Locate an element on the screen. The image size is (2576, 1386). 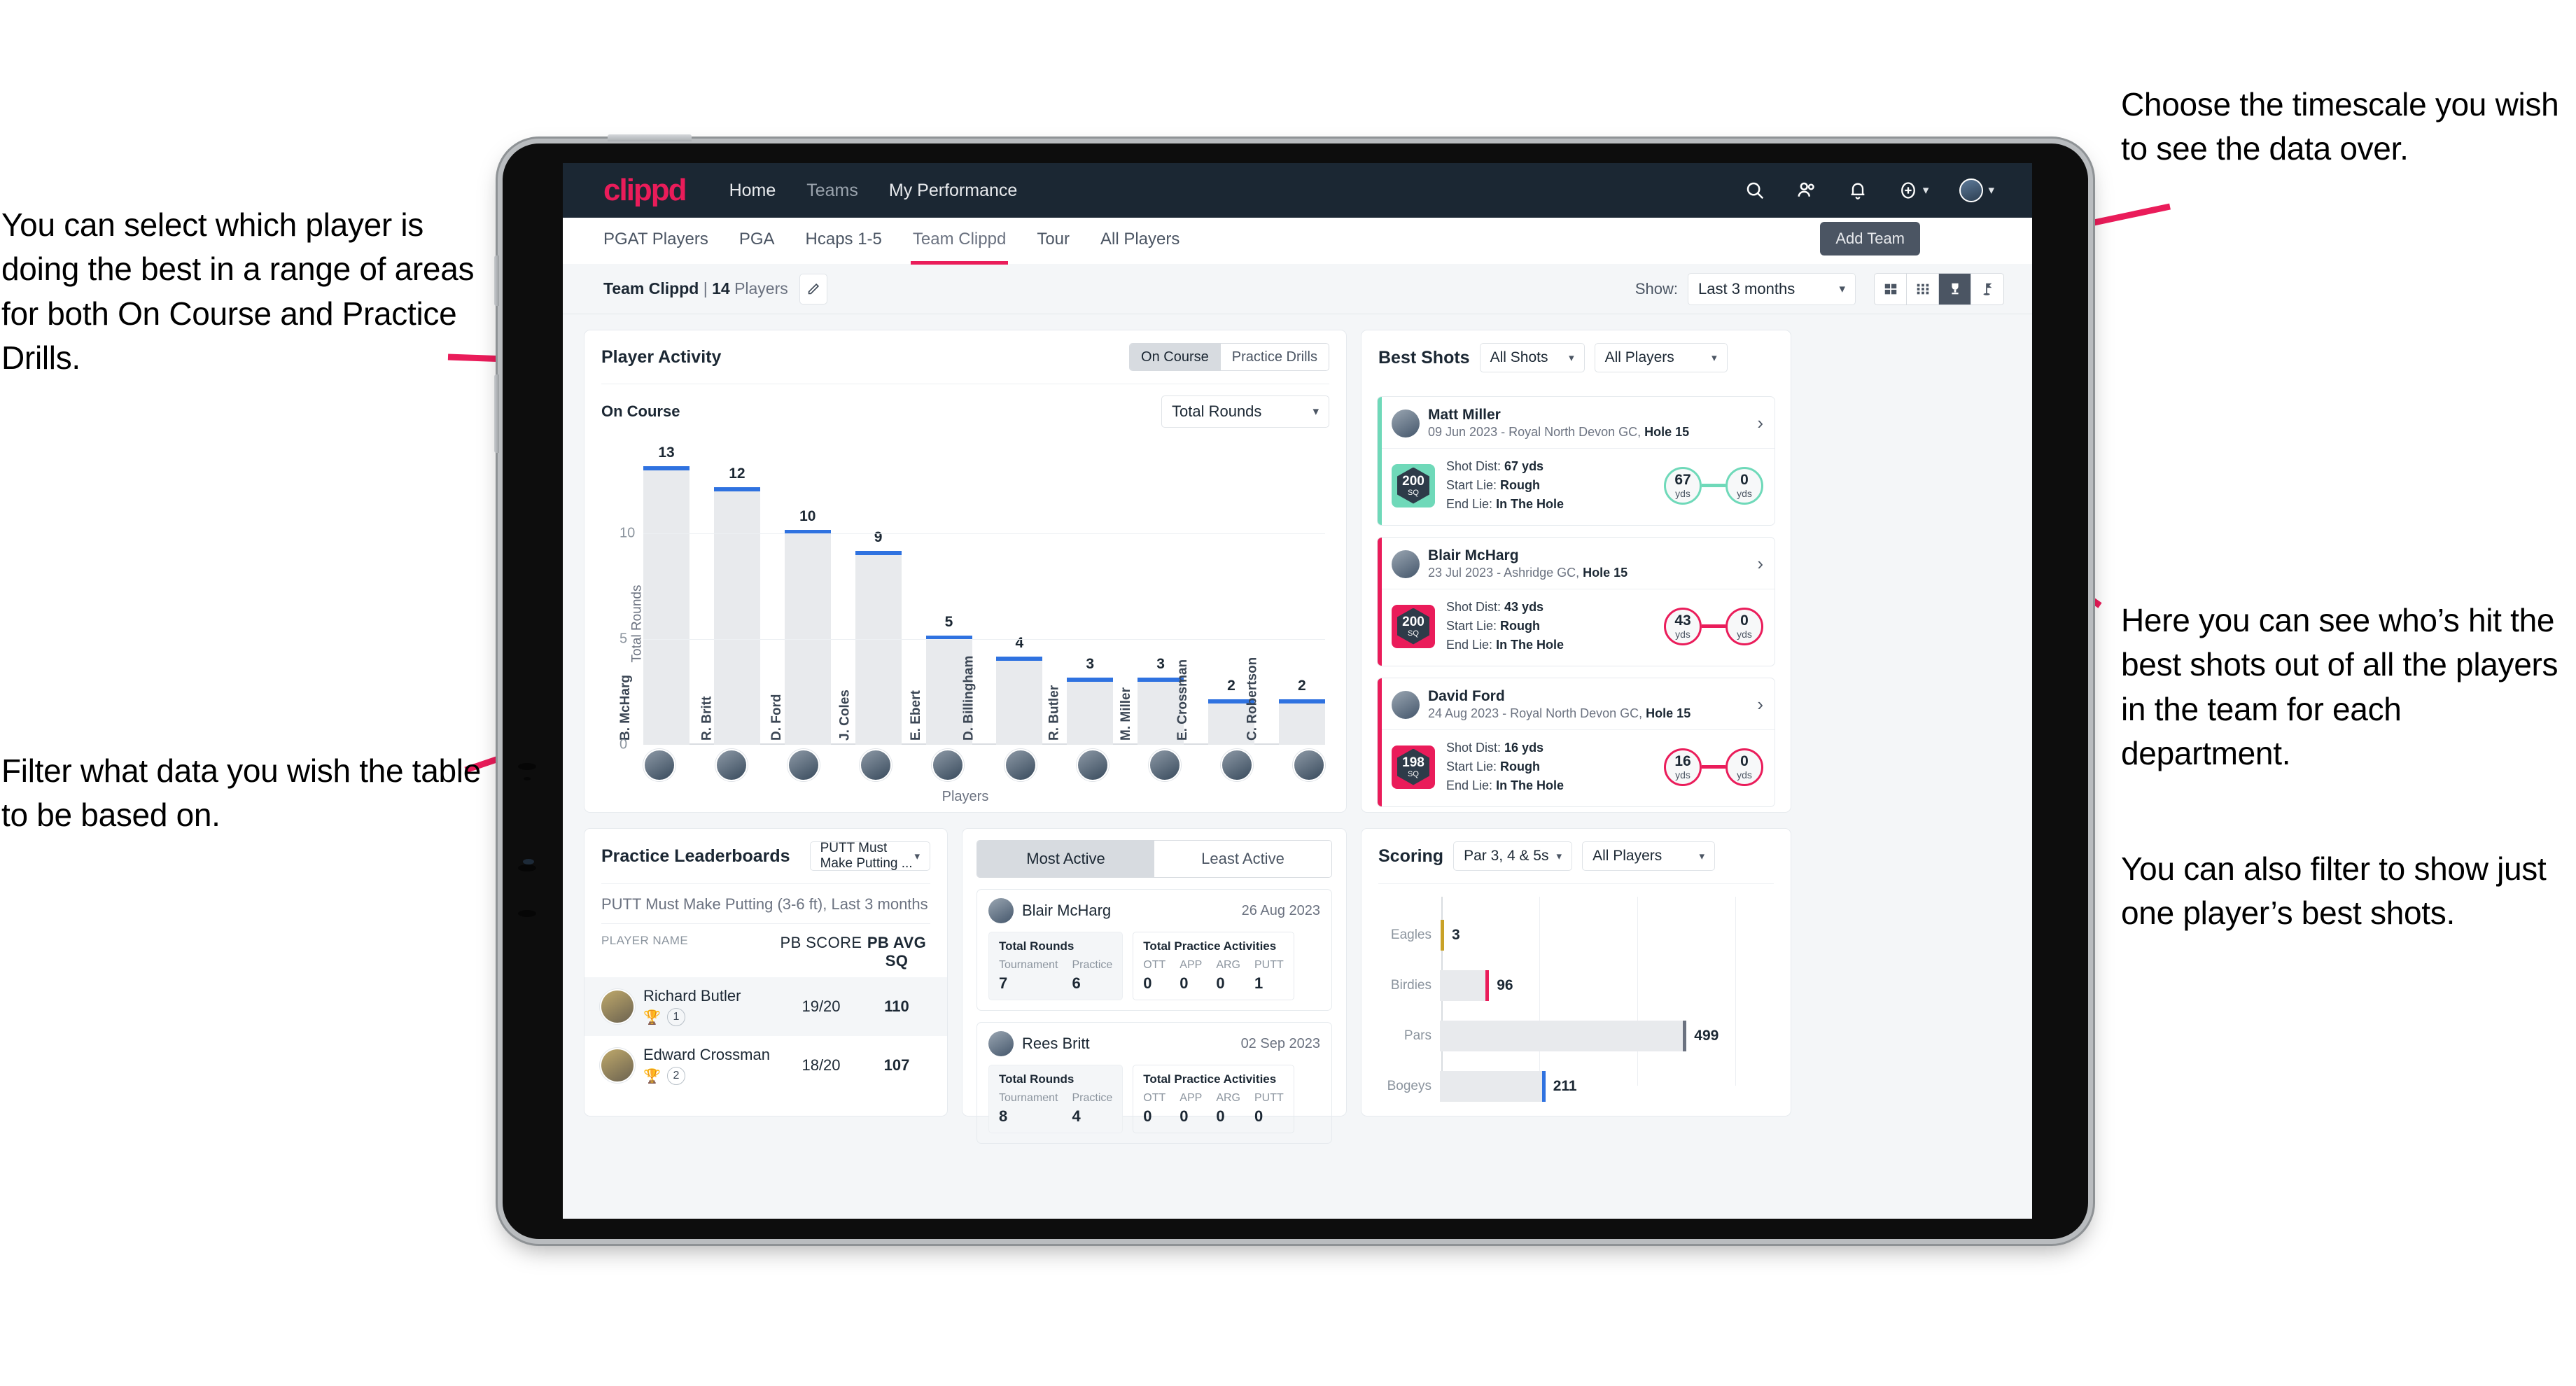
search-icon is located at coordinates (1754, 190).